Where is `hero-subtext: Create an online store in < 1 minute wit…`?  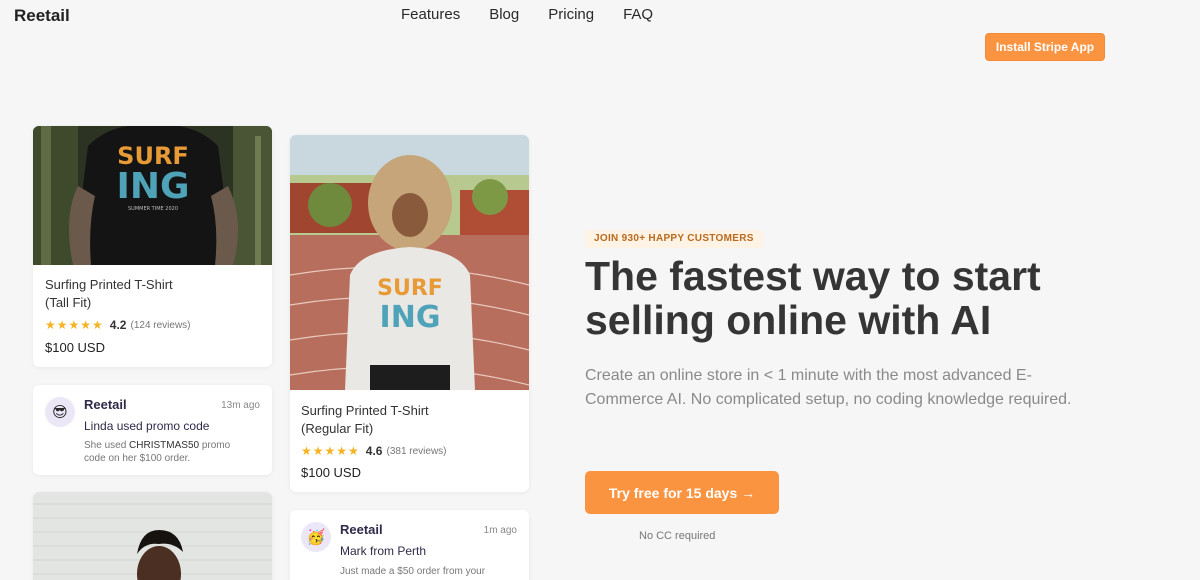
hero-subtext: Create an online store in < 1 minute wit… is located at coordinates (828, 387).